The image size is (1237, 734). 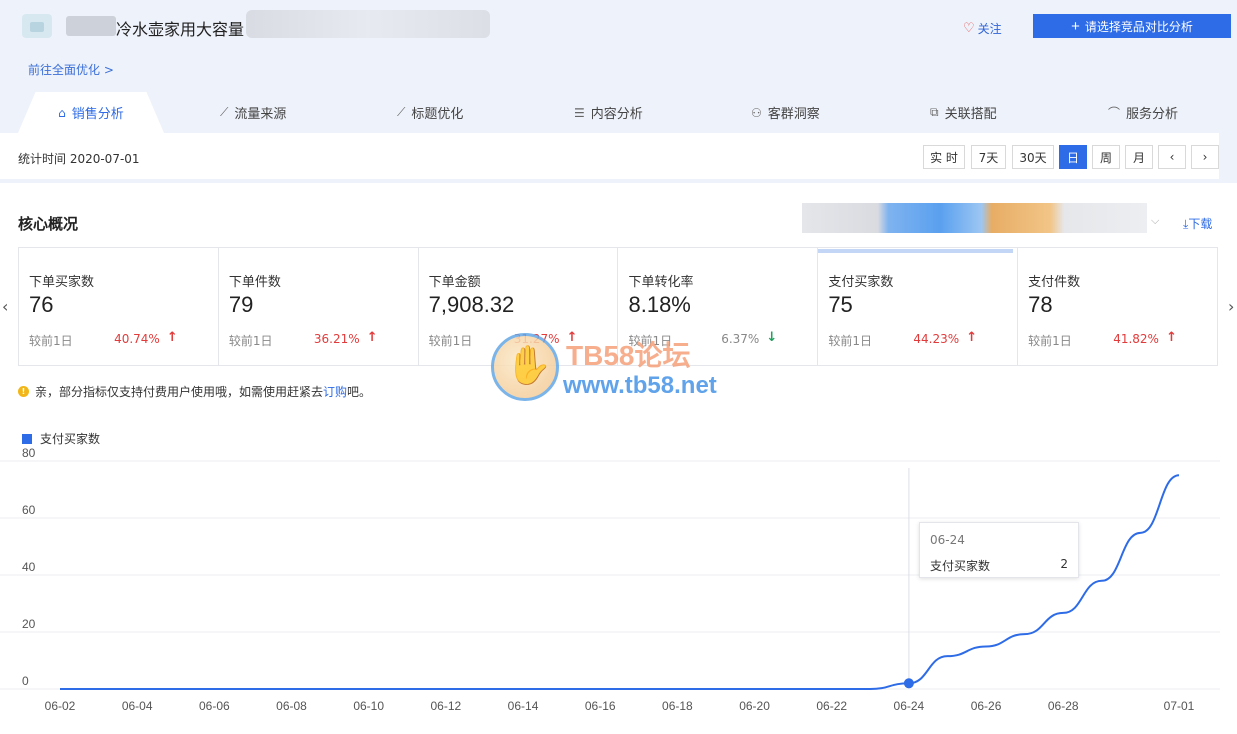 What do you see at coordinates (1205, 157) in the screenshot?
I see `next-date-button: ›` at bounding box center [1205, 157].